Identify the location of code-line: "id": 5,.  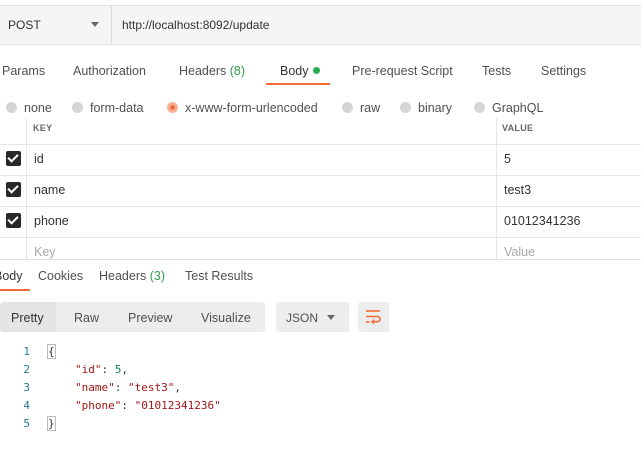
(101, 369).